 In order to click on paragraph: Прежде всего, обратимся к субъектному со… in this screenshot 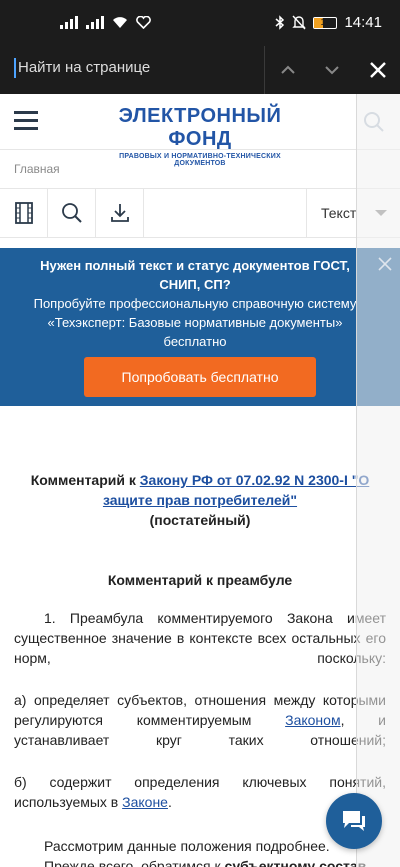, I will do `click(200, 861)`.